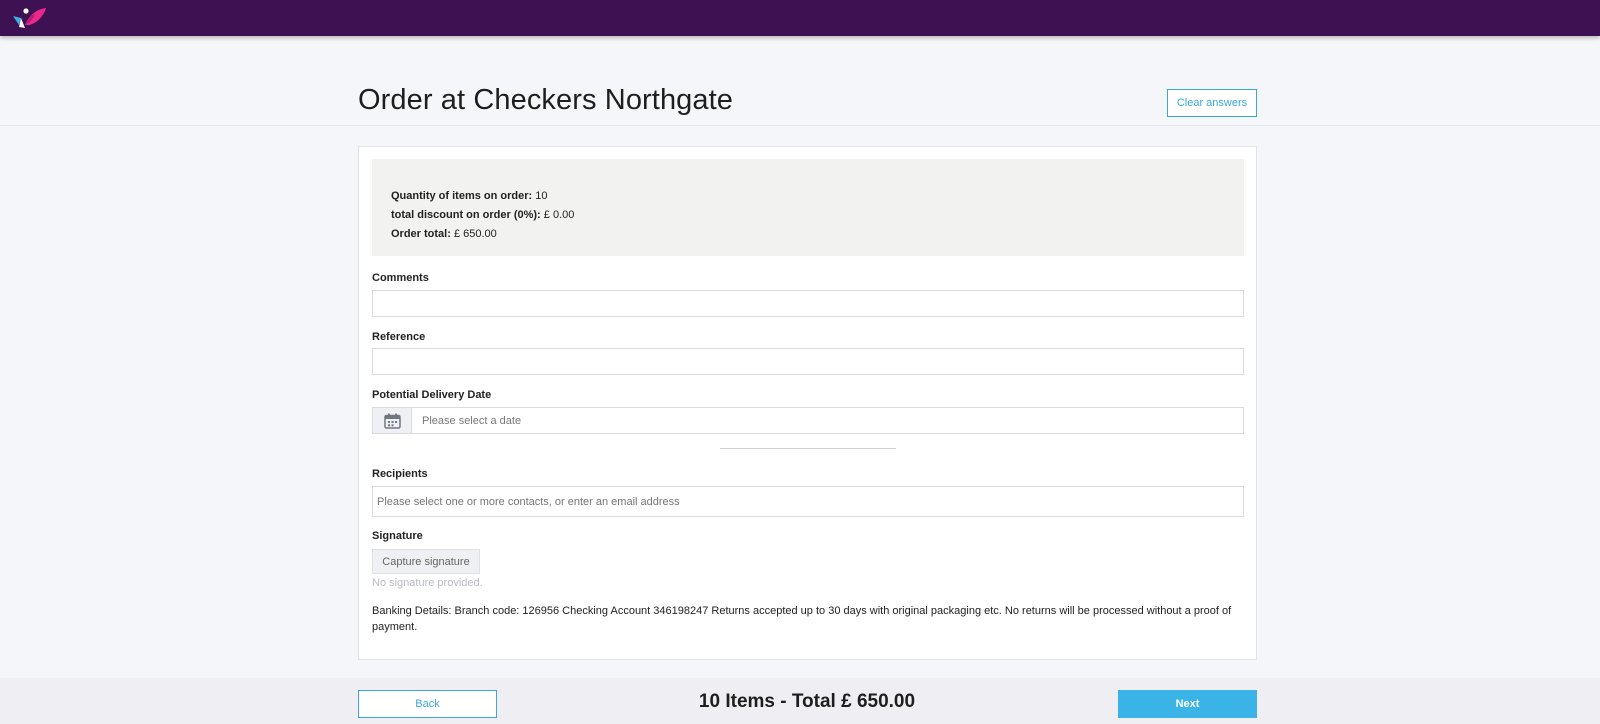 This screenshot has width=1600, height=724. What do you see at coordinates (808, 303) in the screenshot?
I see `comments-input` at bounding box center [808, 303].